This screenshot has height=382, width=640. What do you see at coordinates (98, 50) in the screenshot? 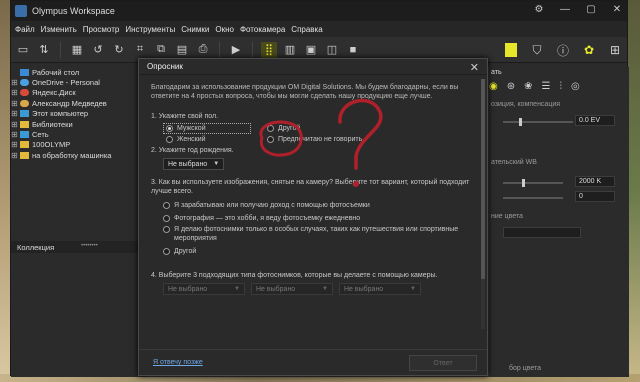
I see `rotate-left-icon: ↺` at bounding box center [98, 50].